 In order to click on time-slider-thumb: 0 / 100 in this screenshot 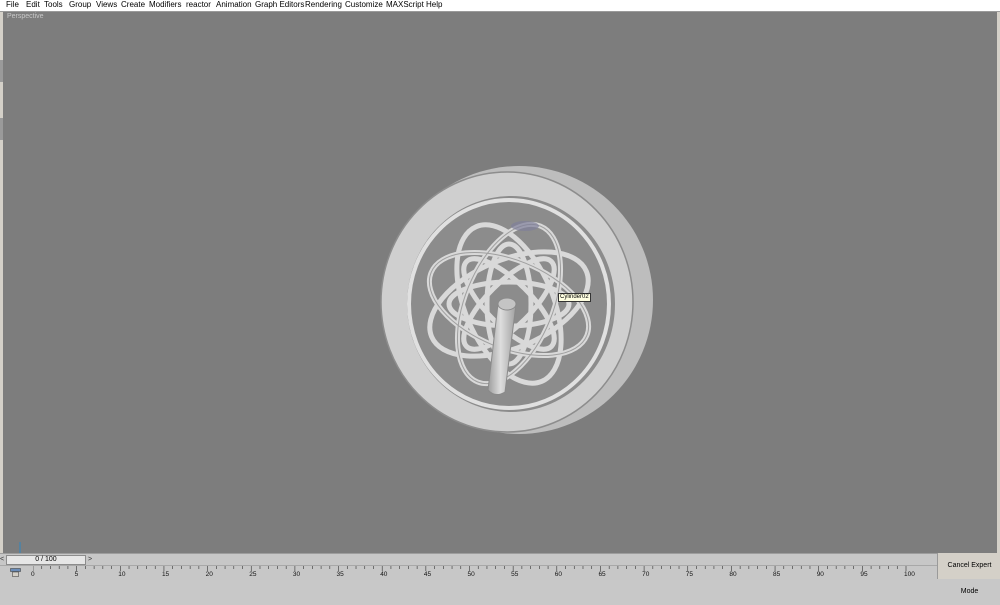, I will do `click(46, 560)`.